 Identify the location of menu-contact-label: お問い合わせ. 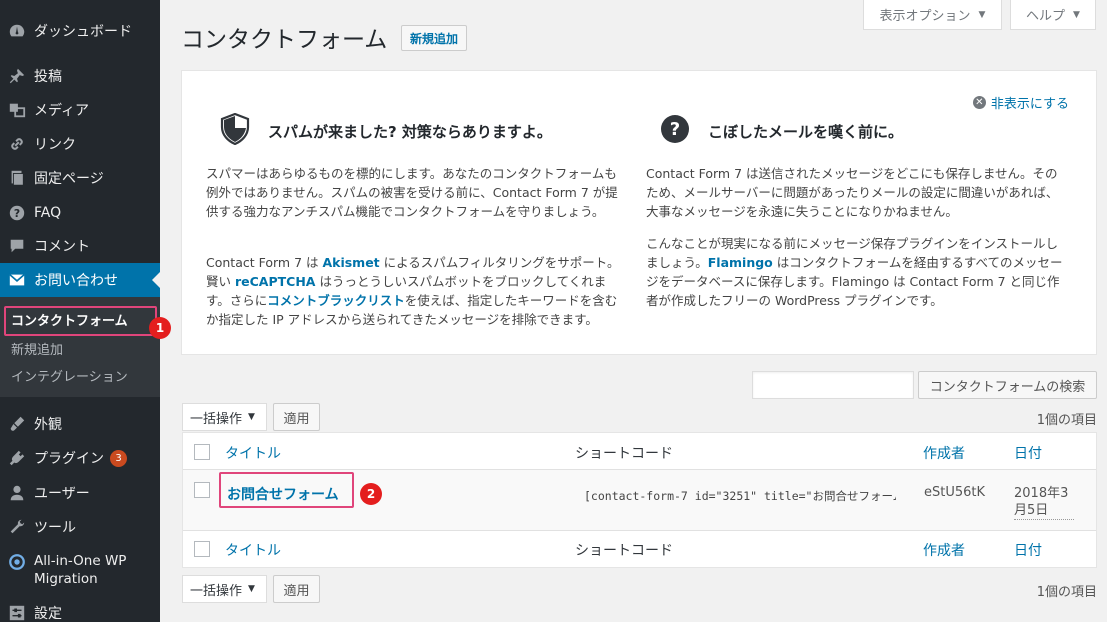
(76, 281).